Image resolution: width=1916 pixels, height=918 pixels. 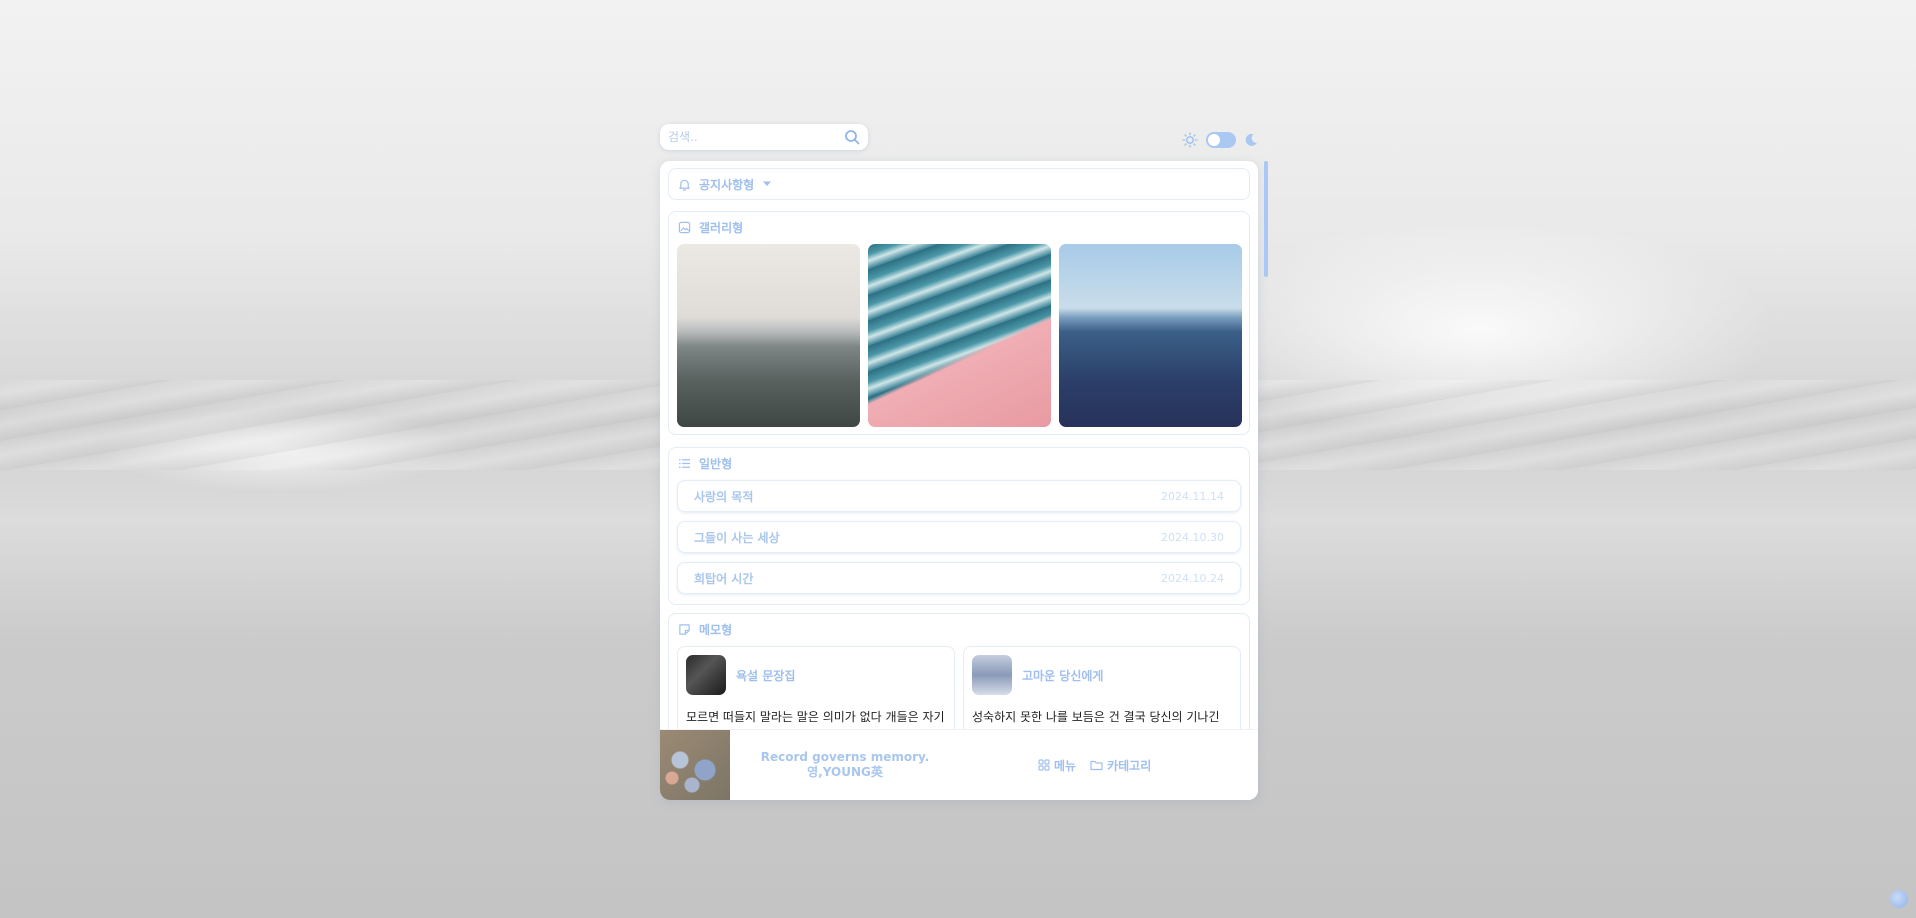 I want to click on general-header: 일반형, so click(x=959, y=463).